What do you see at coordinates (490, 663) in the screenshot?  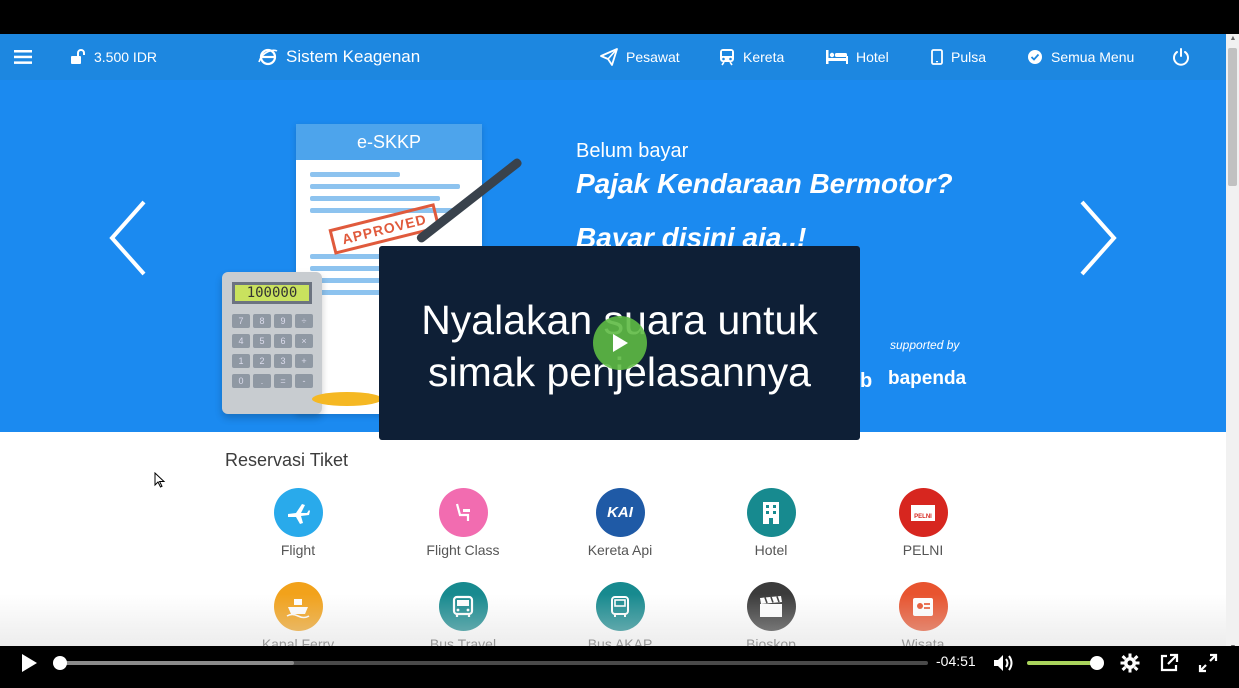 I see `seek-bar` at bounding box center [490, 663].